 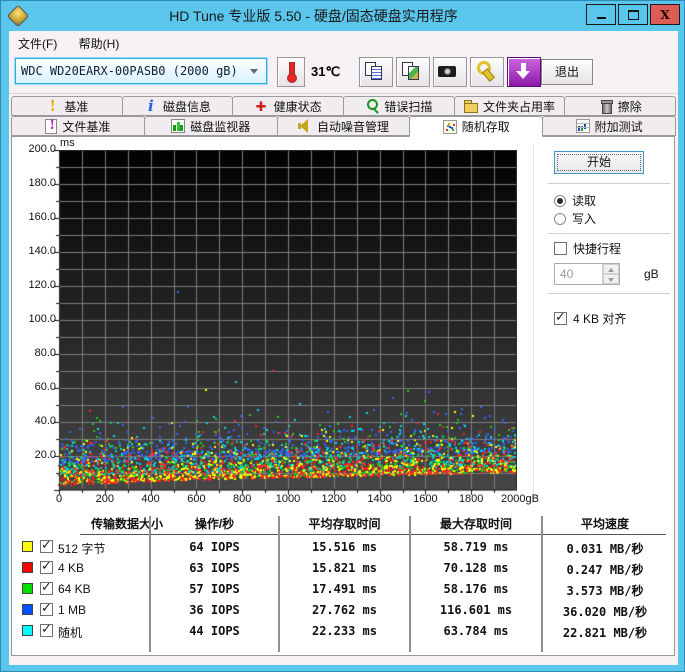 I want to click on align-4kb-row: 4 KB 对齐, so click(x=590, y=318).